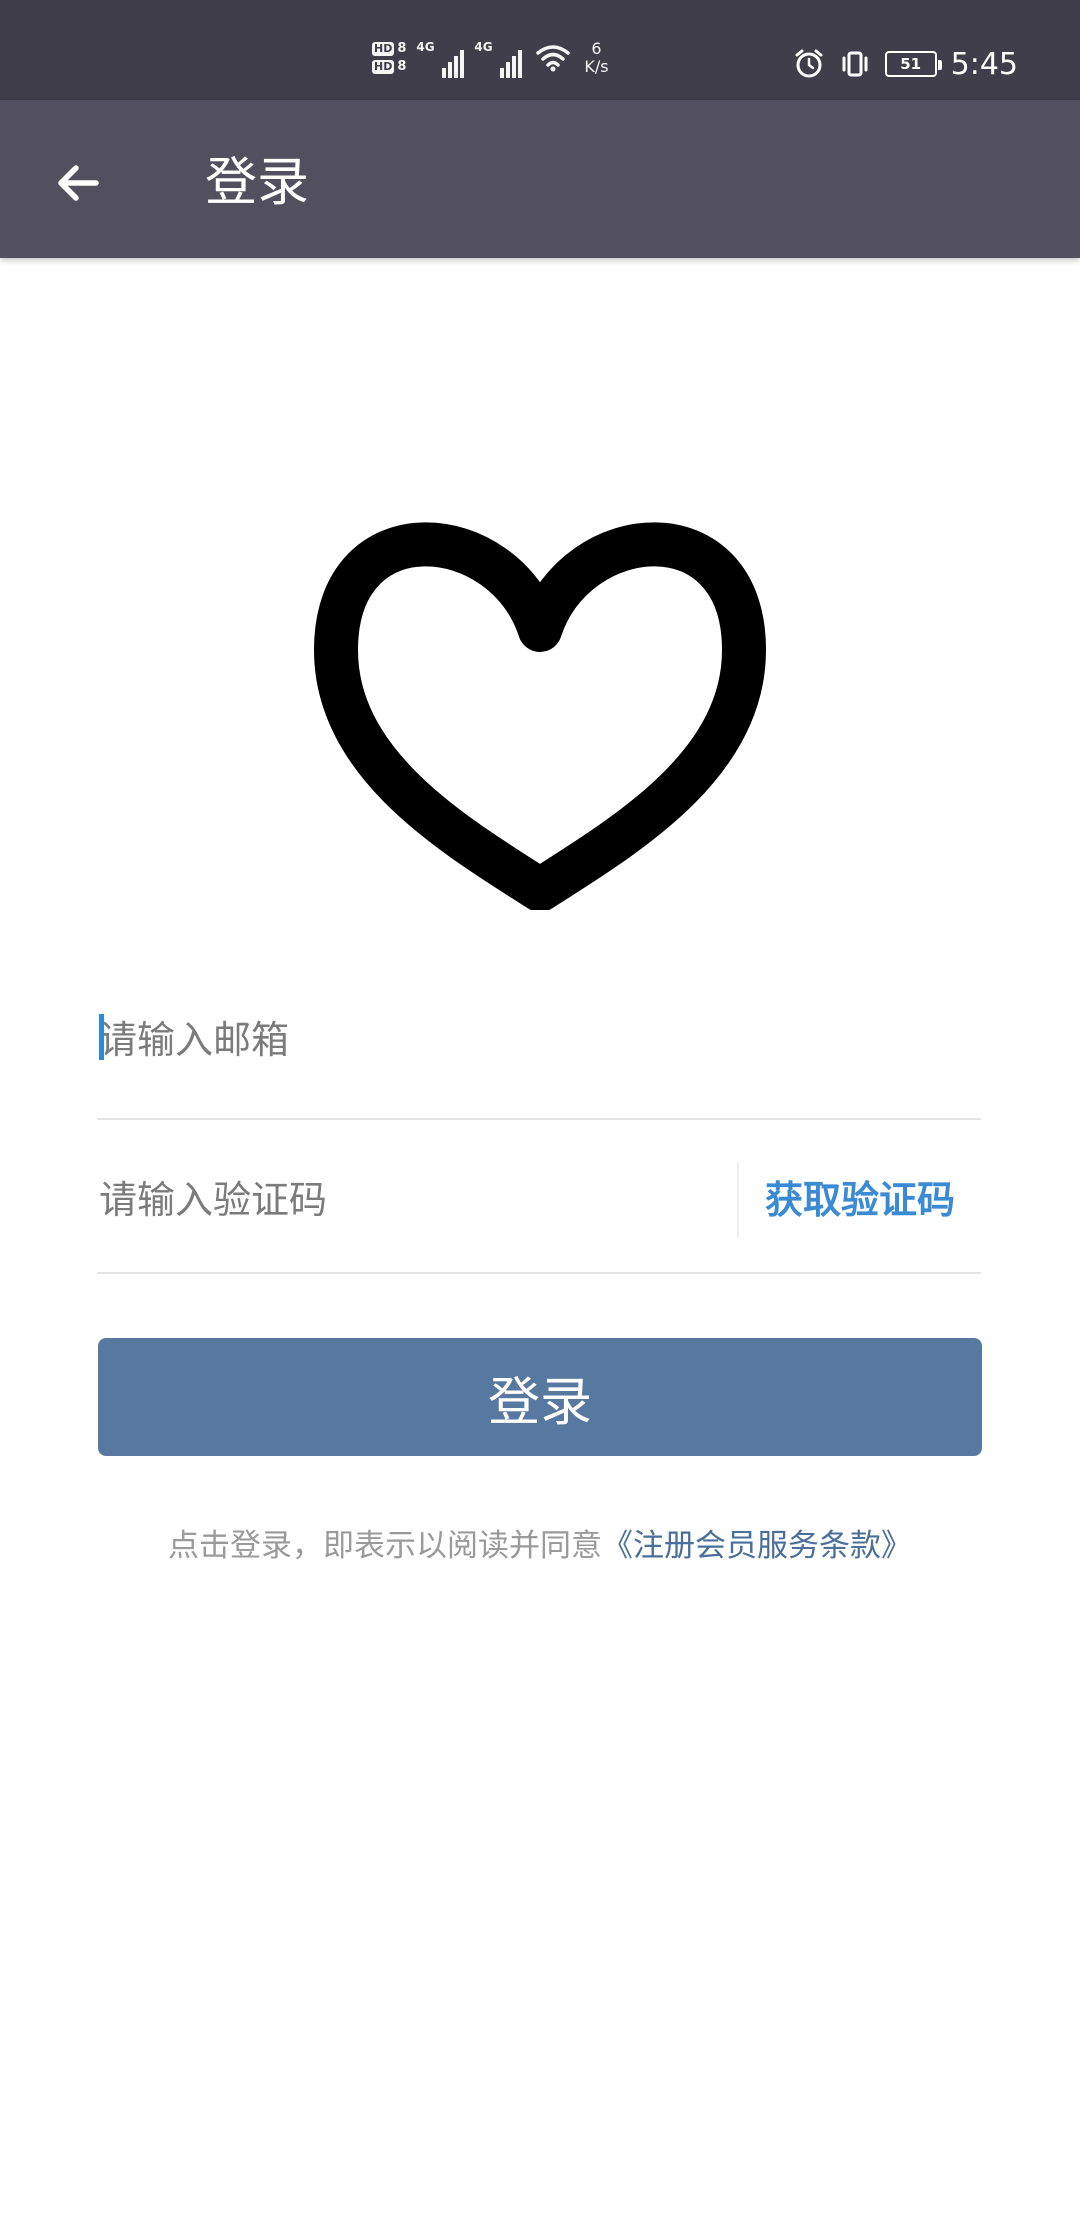 This screenshot has height=2227, width=1080. I want to click on page-title: 登录, so click(257, 183).